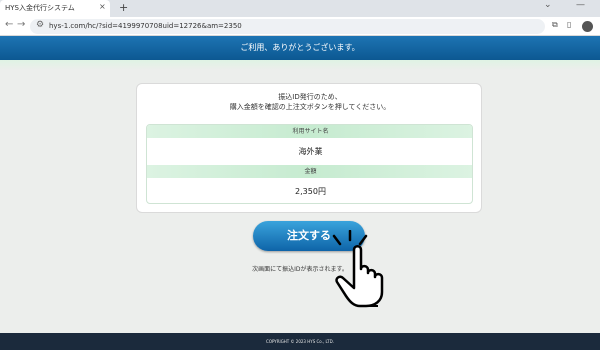  Describe the element at coordinates (580, 5) in the screenshot. I see `minimize-icon: —` at that location.